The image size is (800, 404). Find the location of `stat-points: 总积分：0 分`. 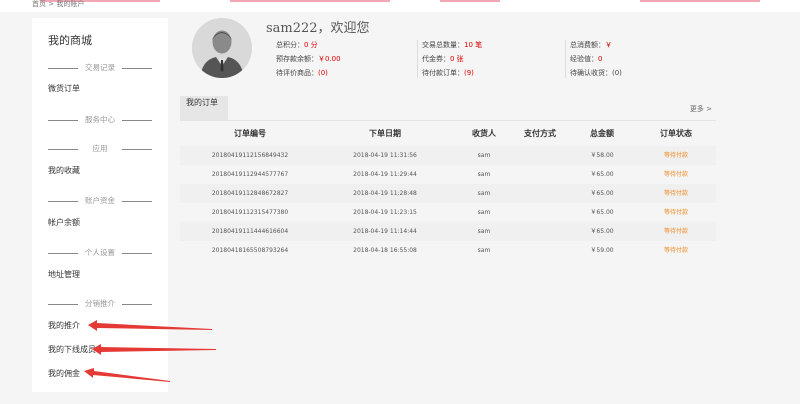

stat-points: 总积分：0 分 is located at coordinates (297, 45).